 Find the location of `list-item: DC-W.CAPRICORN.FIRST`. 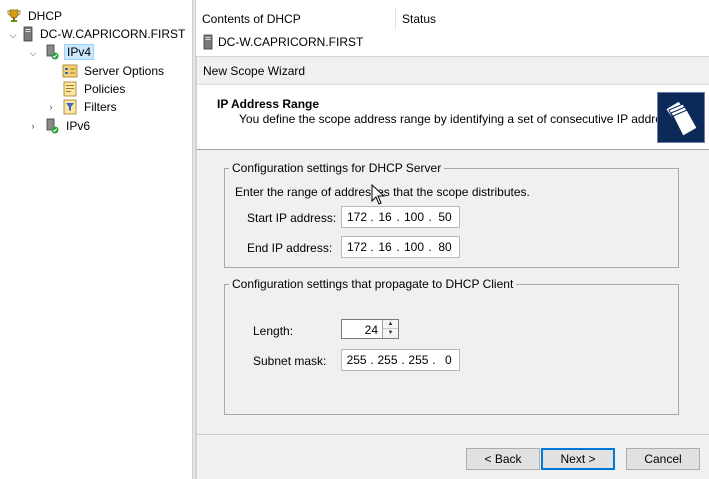

list-item: DC-W.CAPRICORN.FIRST is located at coordinates (282, 42).